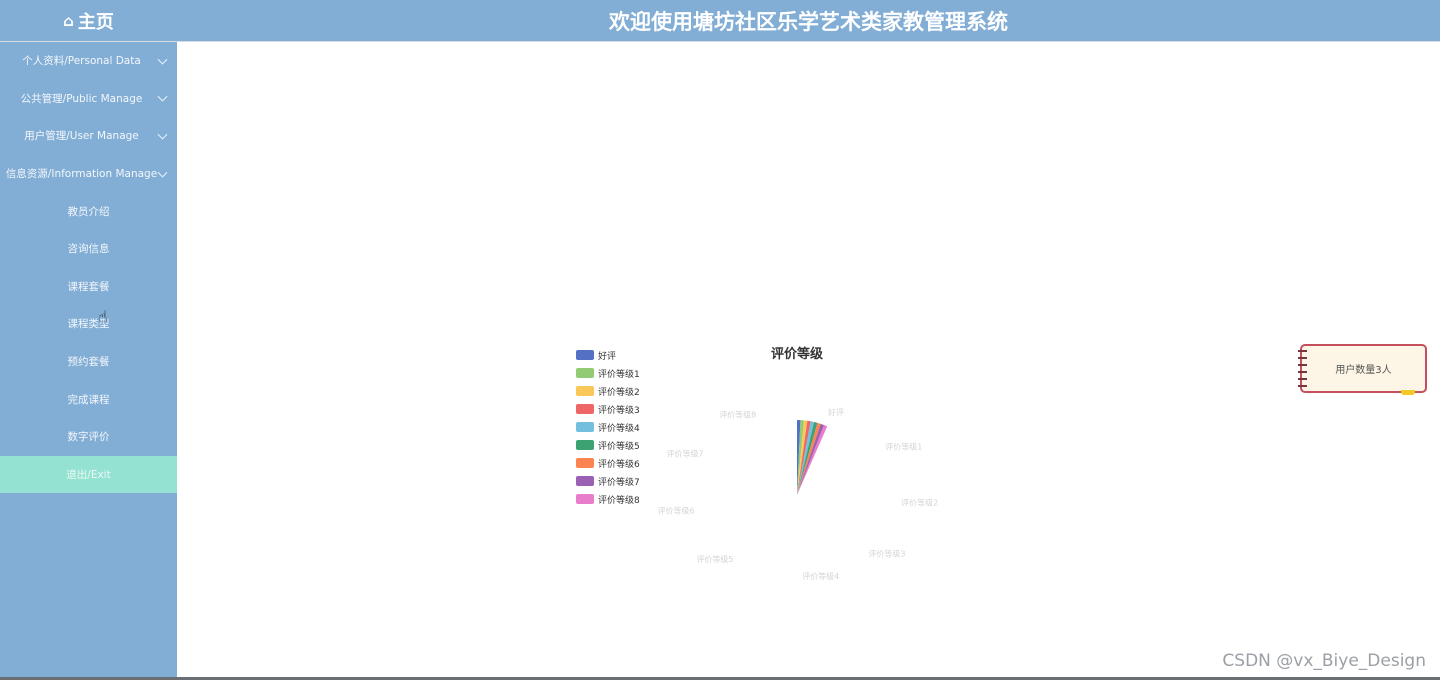 The width and height of the screenshot is (1440, 680). Describe the element at coordinates (81, 136) in the screenshot. I see `sidebar-item-label: 用户管理/User Manage` at that location.